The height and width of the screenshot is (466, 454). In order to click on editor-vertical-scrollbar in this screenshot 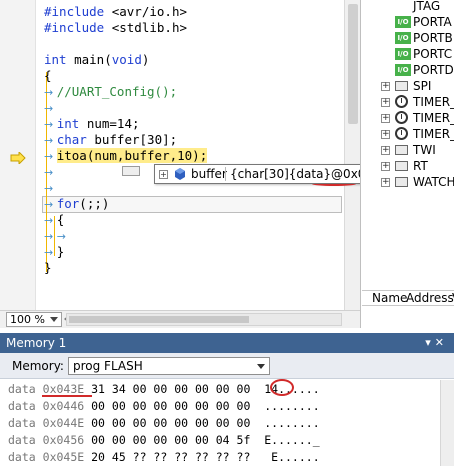, I will do `click(352, 155)`.